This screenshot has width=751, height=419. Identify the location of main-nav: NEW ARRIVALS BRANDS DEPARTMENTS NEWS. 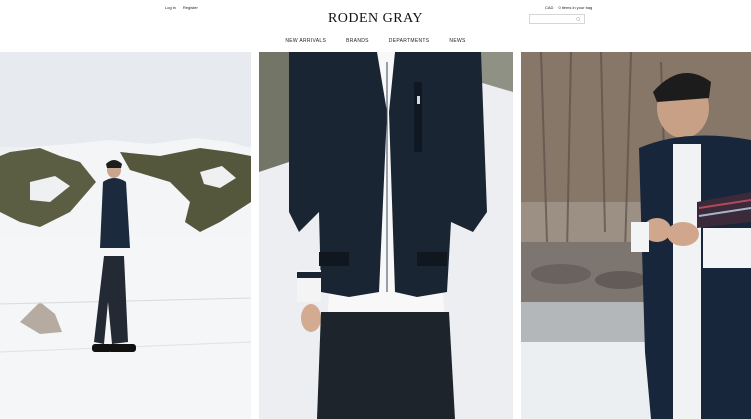
(375, 41).